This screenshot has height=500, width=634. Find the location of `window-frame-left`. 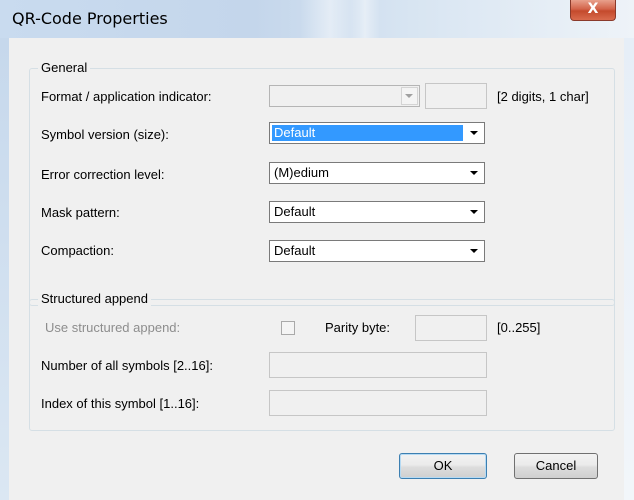

window-frame-left is located at coordinates (4, 269).